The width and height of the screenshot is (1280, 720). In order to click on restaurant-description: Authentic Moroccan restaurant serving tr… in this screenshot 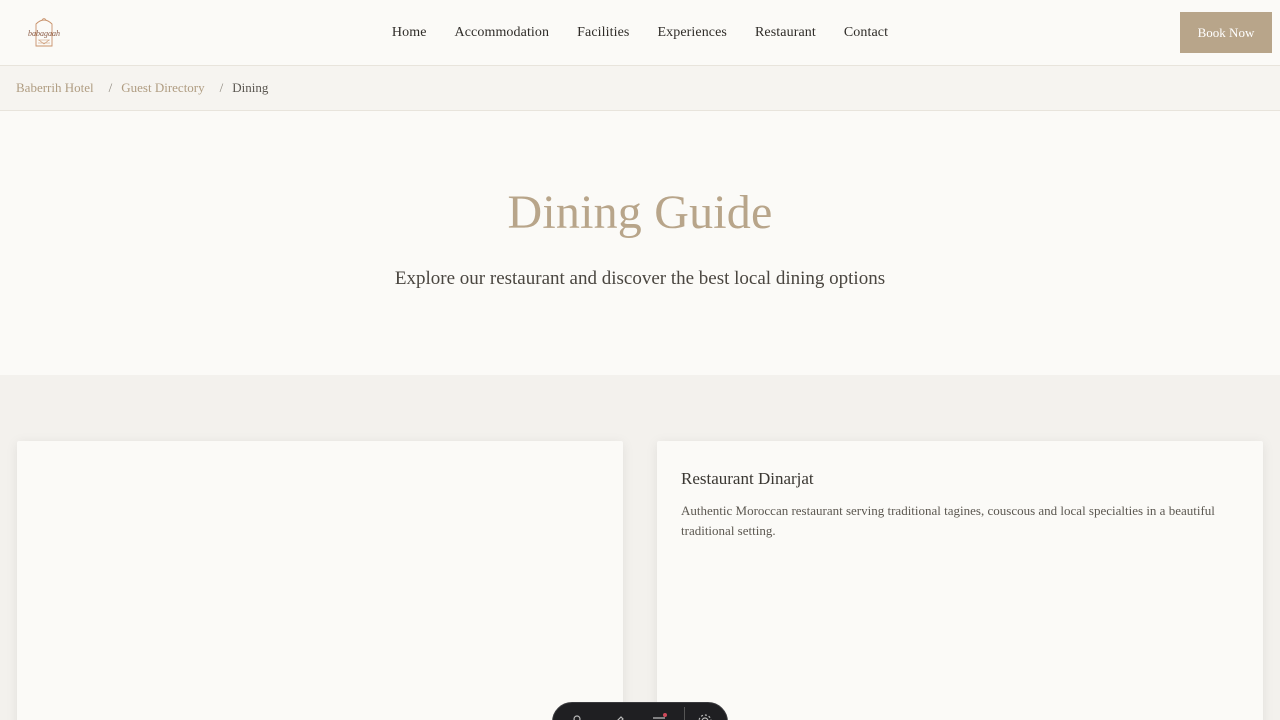, I will do `click(948, 520)`.